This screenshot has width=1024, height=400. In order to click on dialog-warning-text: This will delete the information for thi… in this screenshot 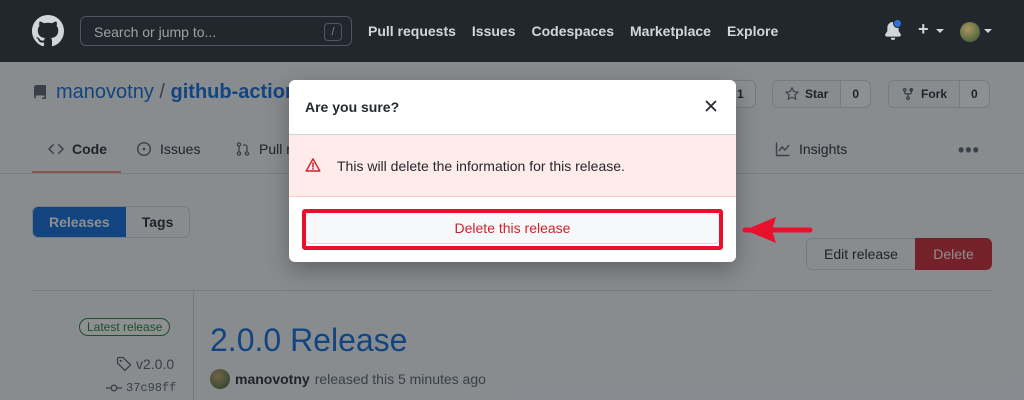, I will do `click(481, 166)`.